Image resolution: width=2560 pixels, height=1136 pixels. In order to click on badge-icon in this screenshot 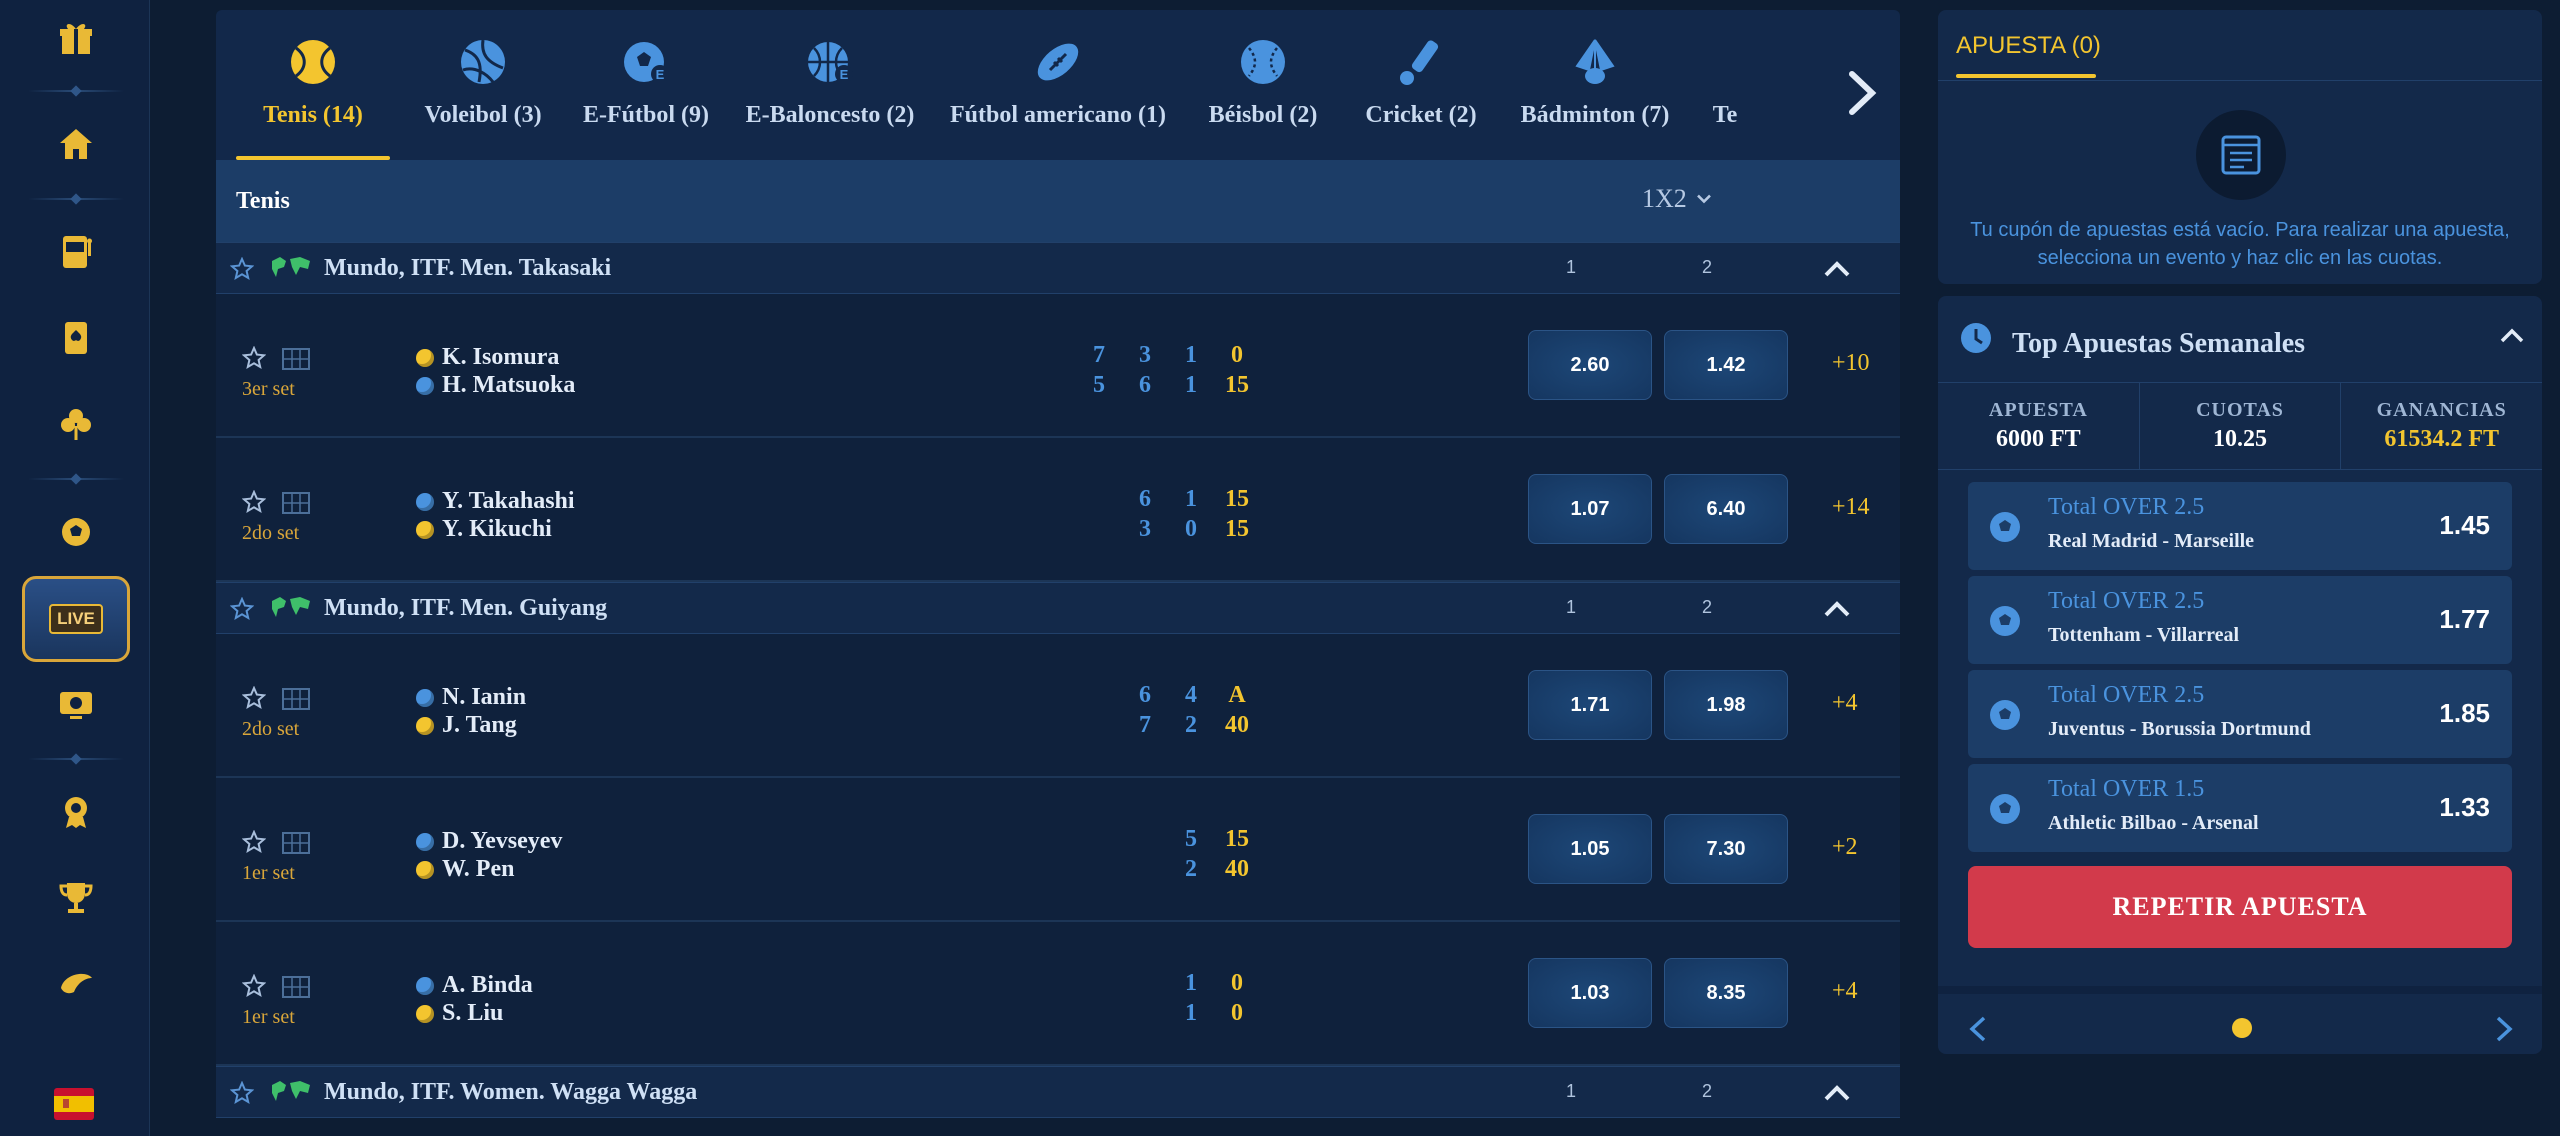, I will do `click(76, 812)`.